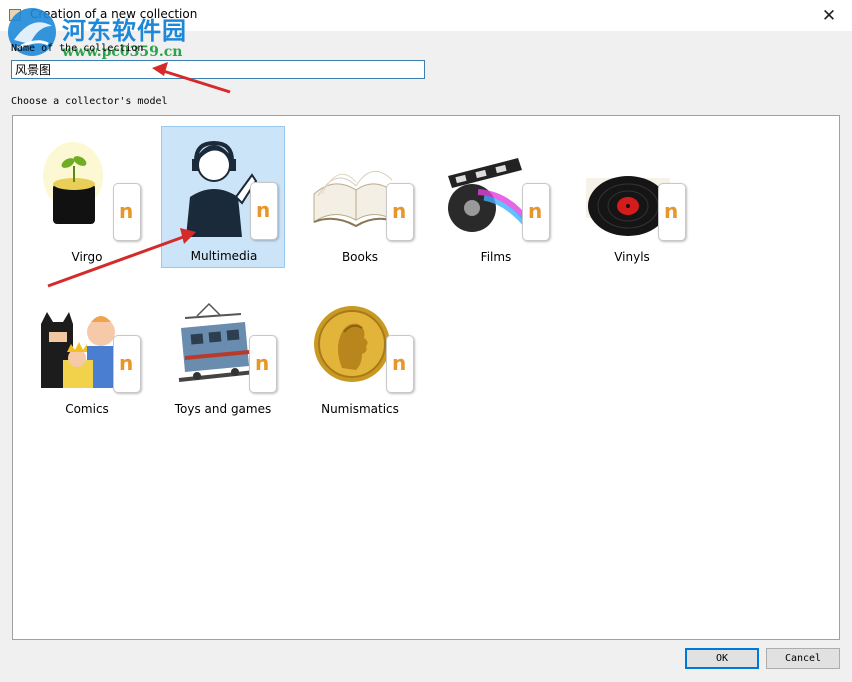  I want to click on close-icon: ✕, so click(829, 15).